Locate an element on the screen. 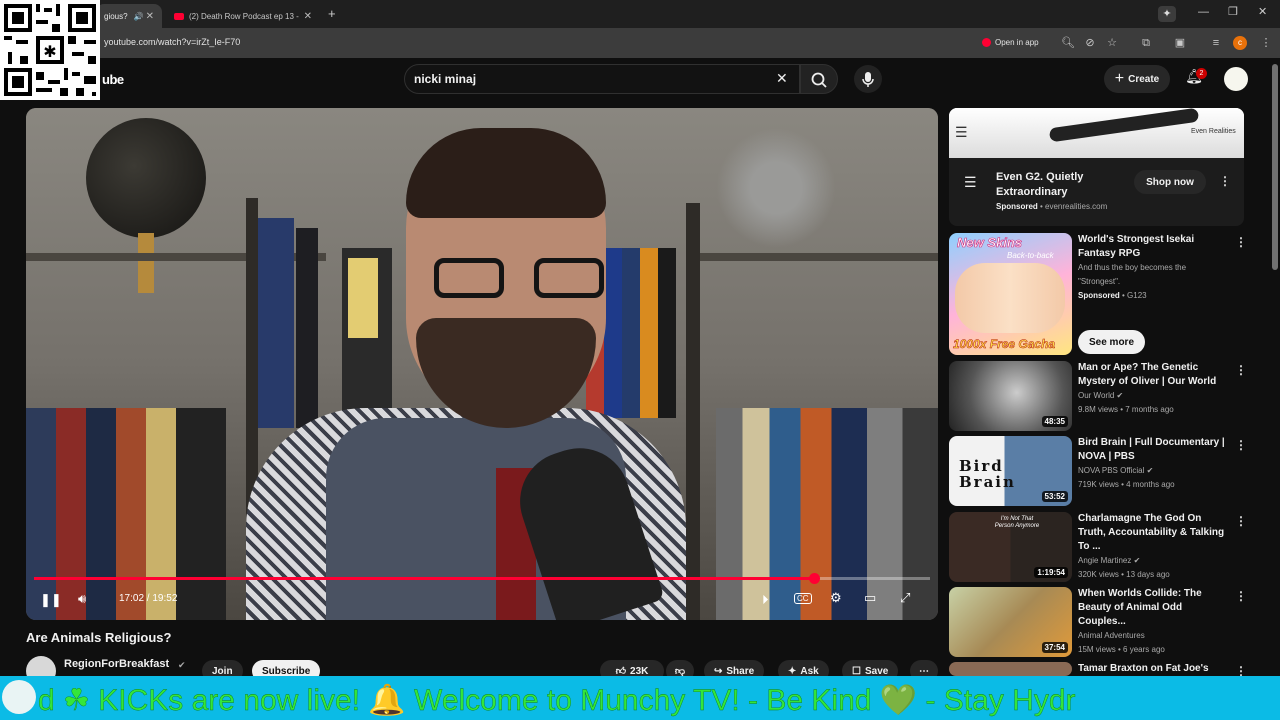 The image size is (1280, 720). fullscreen-icon: ⤢ is located at coordinates (905, 598).